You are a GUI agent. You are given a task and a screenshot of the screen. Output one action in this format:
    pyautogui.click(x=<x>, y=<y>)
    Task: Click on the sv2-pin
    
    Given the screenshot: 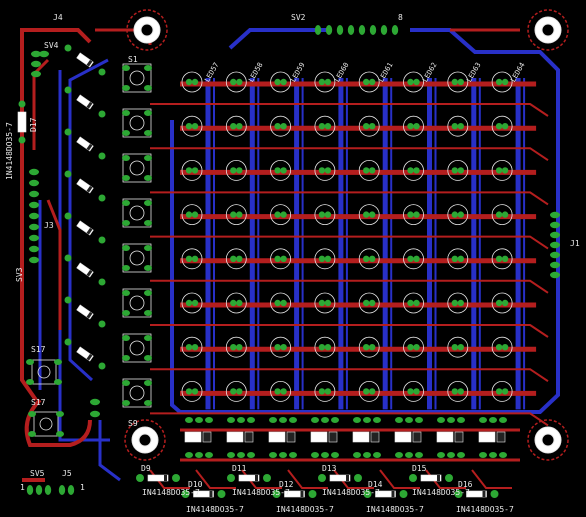 What is the action you would take?
    pyautogui.click(x=318, y=30)
    